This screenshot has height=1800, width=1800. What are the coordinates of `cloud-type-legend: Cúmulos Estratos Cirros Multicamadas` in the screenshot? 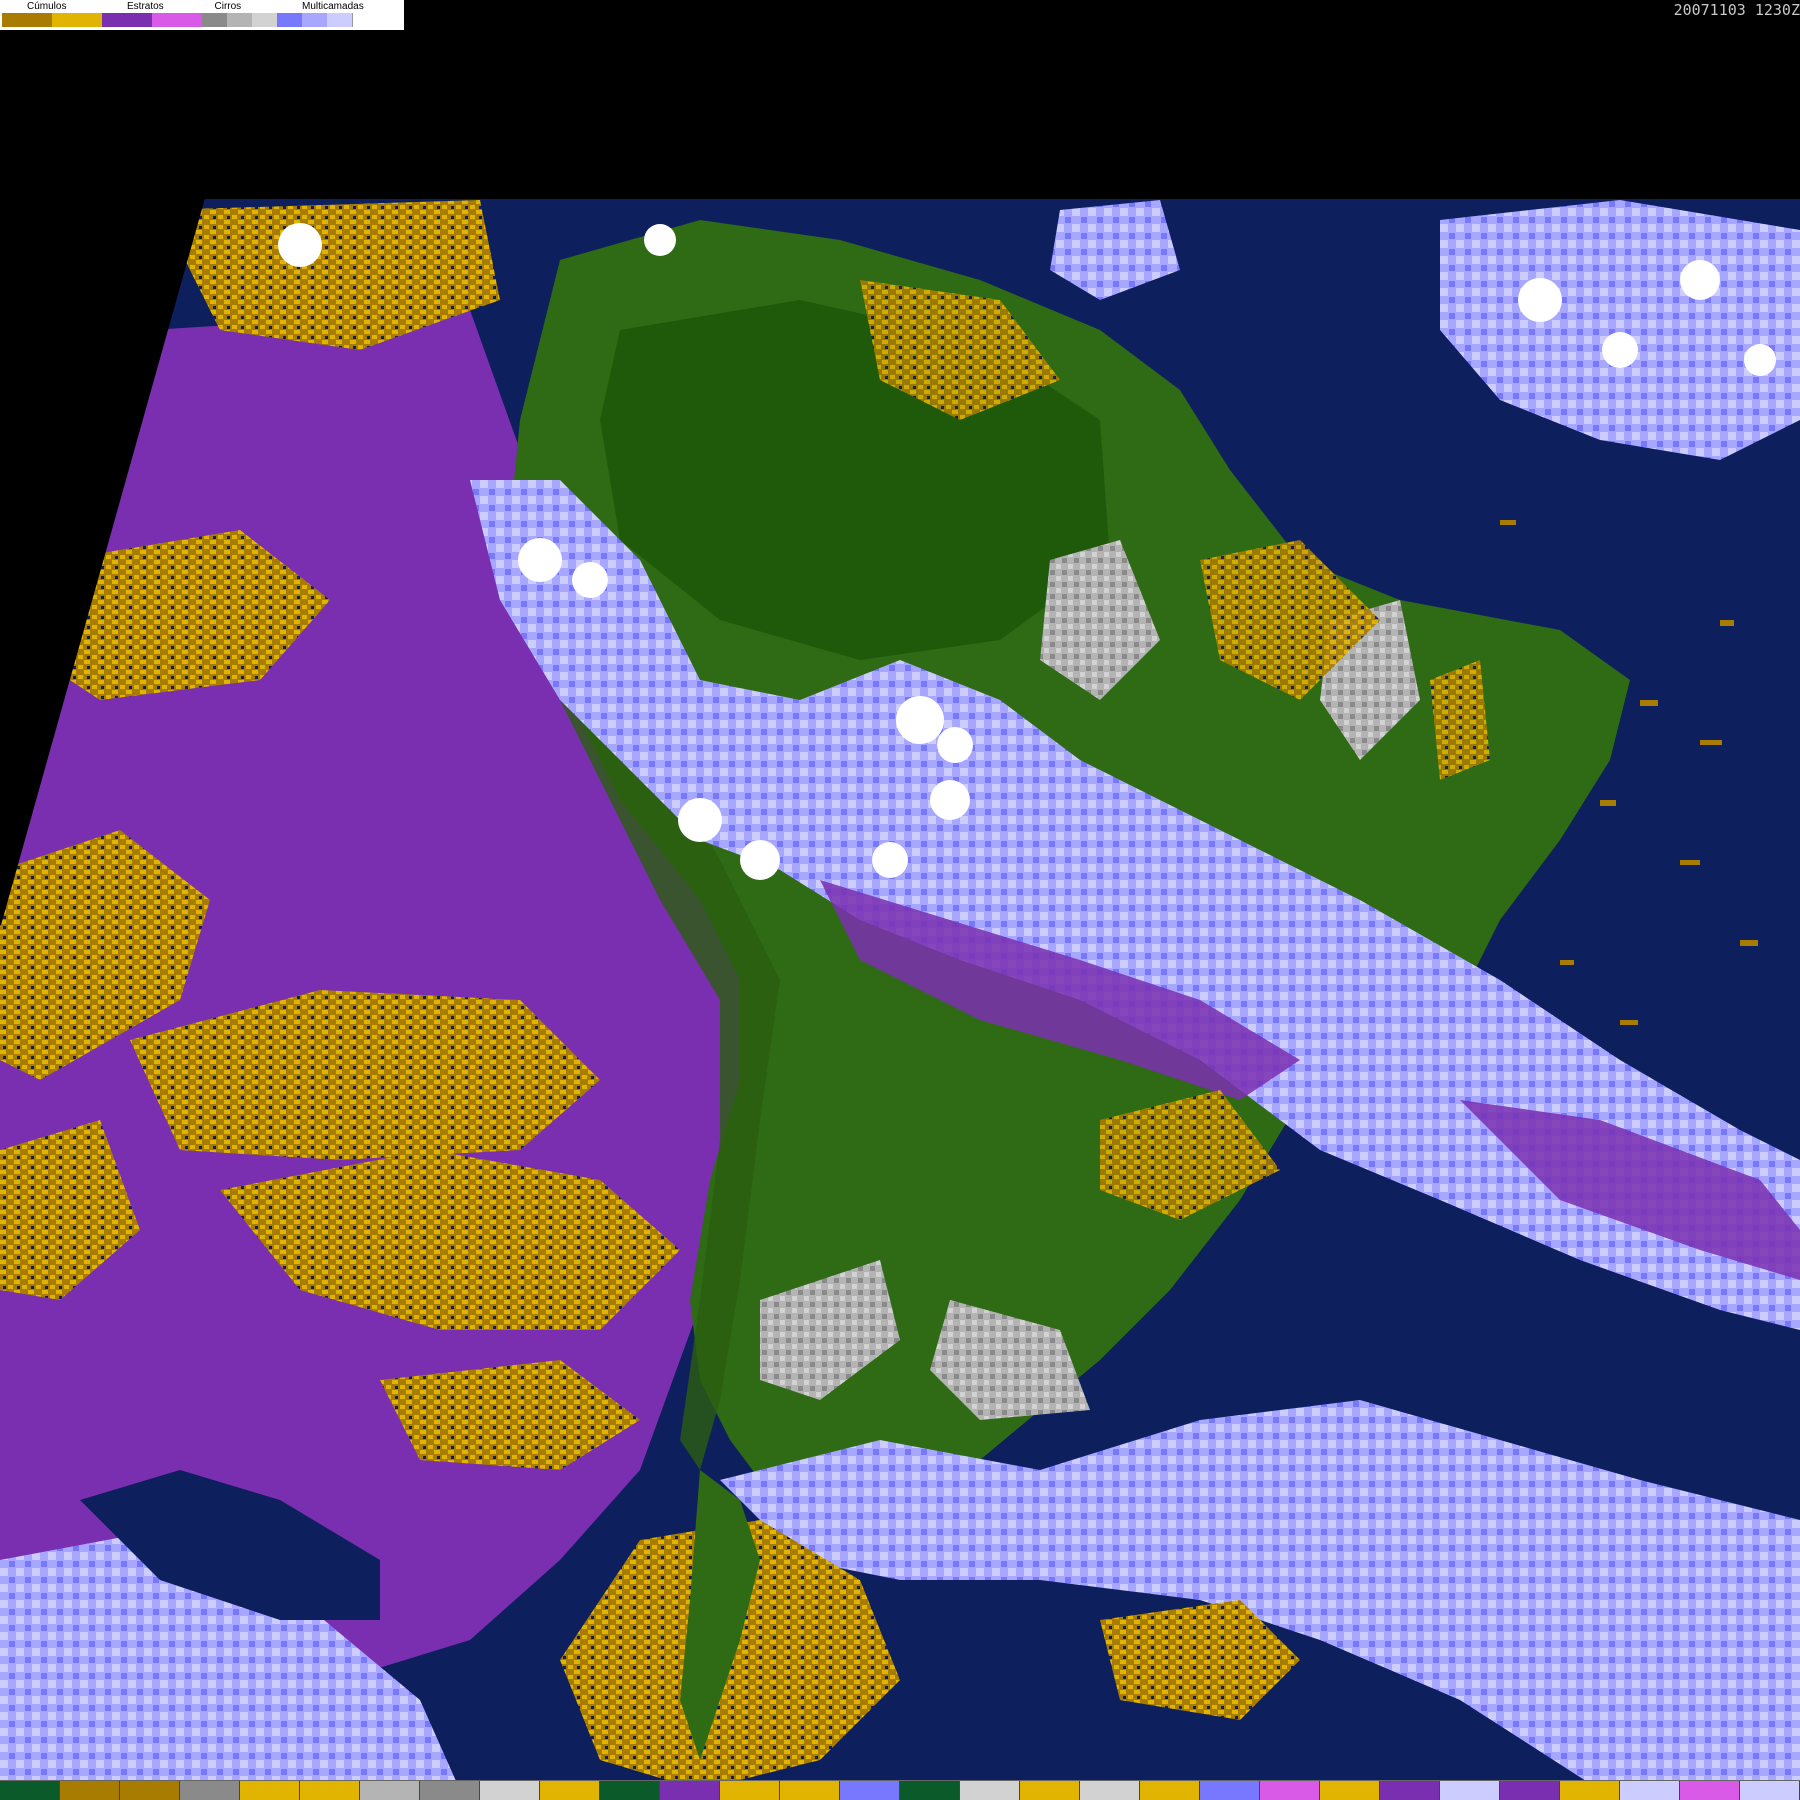 It's located at (202, 15).